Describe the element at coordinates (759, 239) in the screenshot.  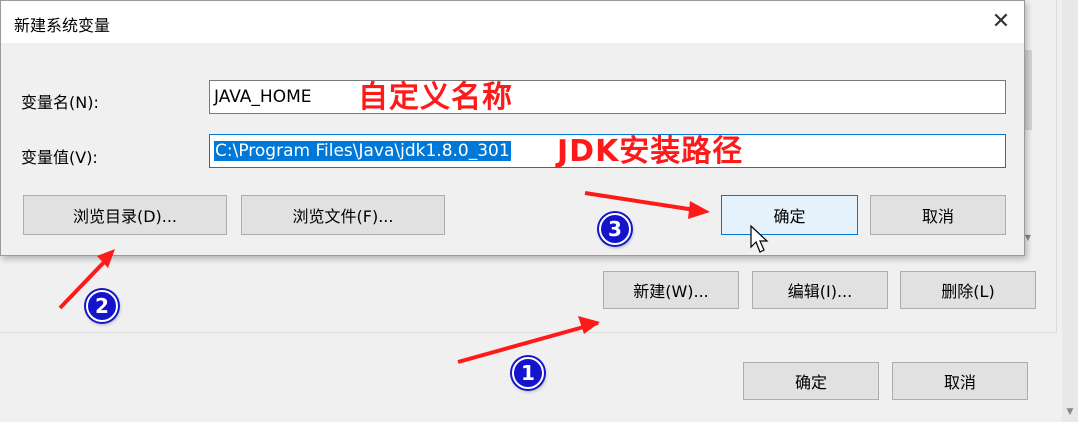
I see `mouse-cursor-icon` at that location.